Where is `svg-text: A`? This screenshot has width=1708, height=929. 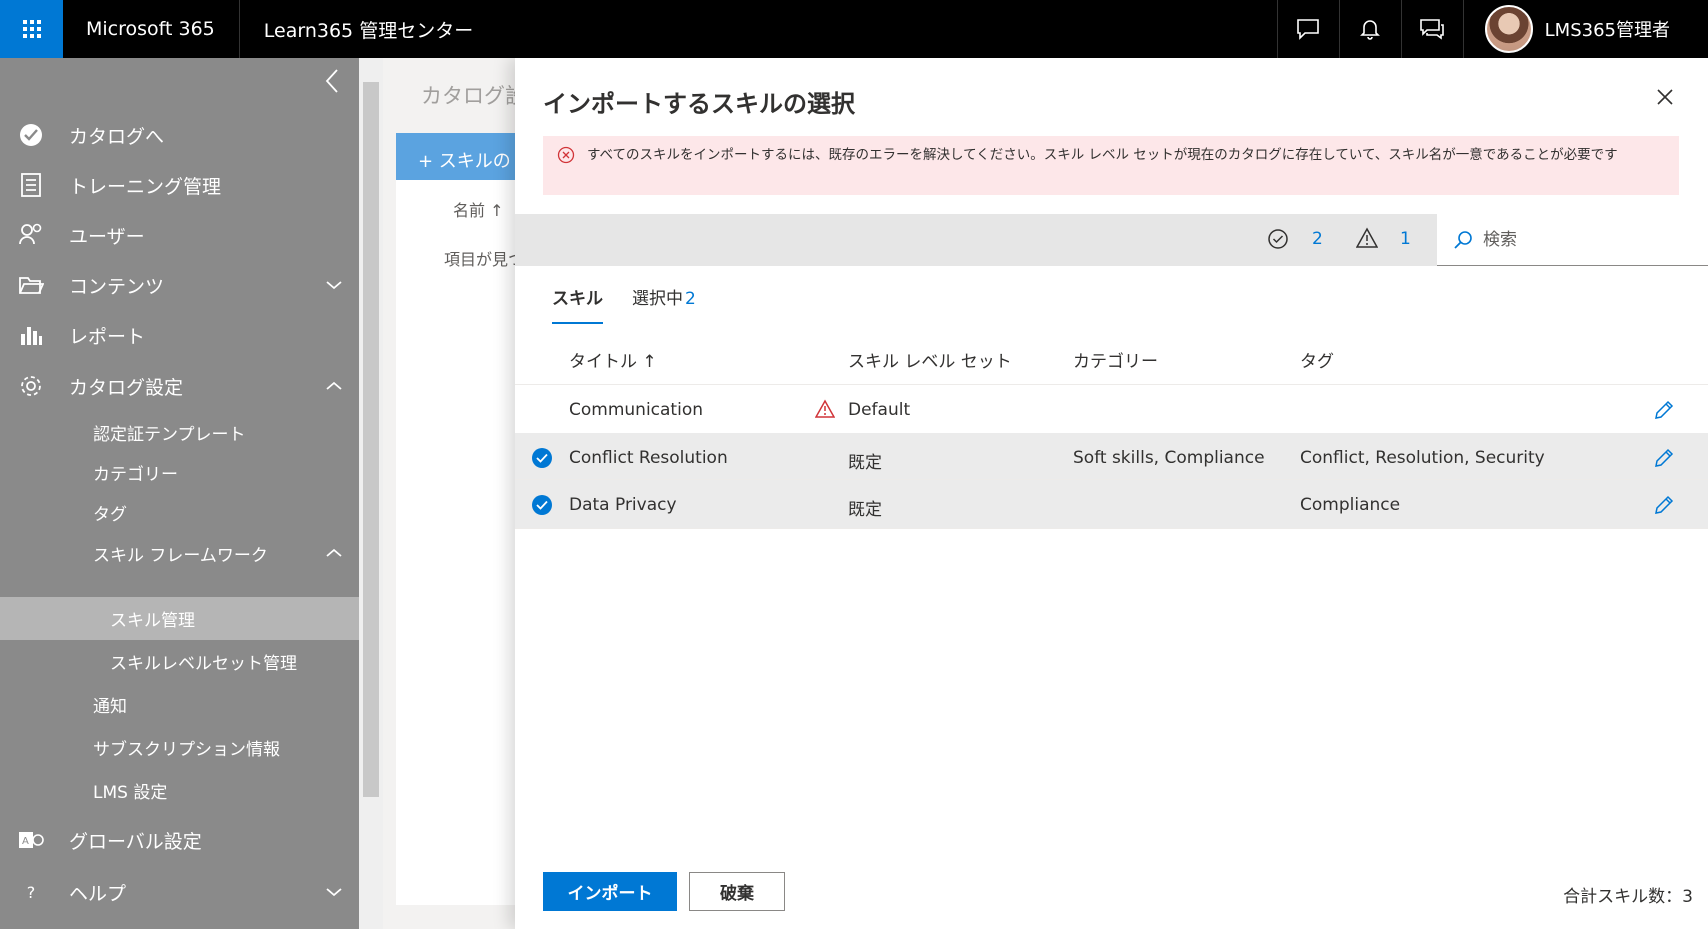
svg-text: A is located at coordinates (25, 841).